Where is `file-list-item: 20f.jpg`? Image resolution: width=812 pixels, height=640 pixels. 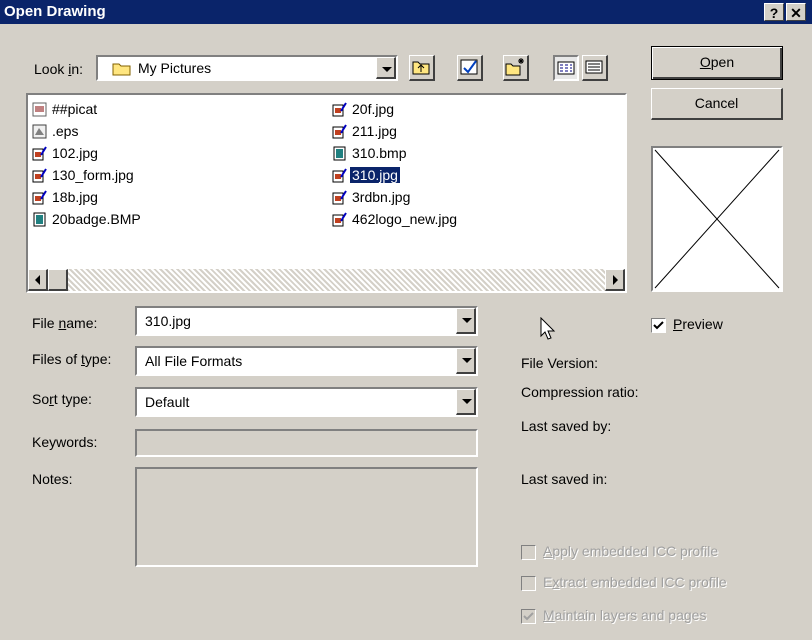
file-list-item: 20f.jpg is located at coordinates (364, 108).